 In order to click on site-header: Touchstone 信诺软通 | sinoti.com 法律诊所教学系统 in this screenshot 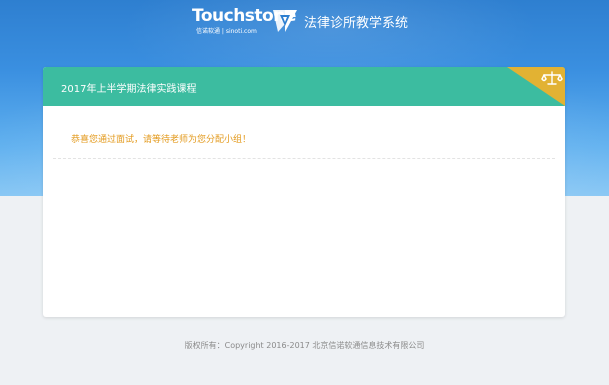, I will do `click(304, 22)`.